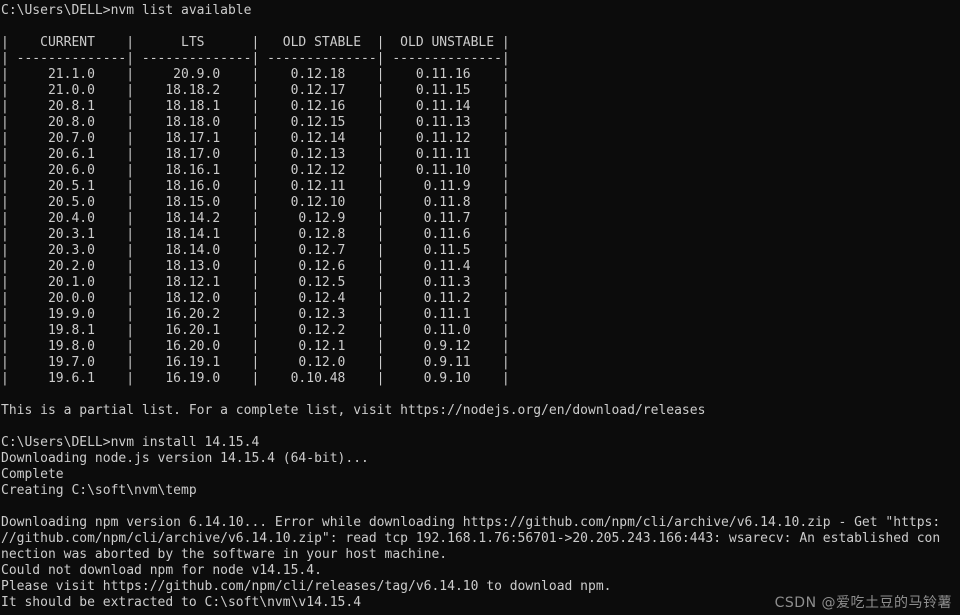  Describe the element at coordinates (255, 186) in the screenshot. I see `table-row: | 20.5.1 | 18.16.0 | 0.12.11 | 0.11.9 |` at that location.